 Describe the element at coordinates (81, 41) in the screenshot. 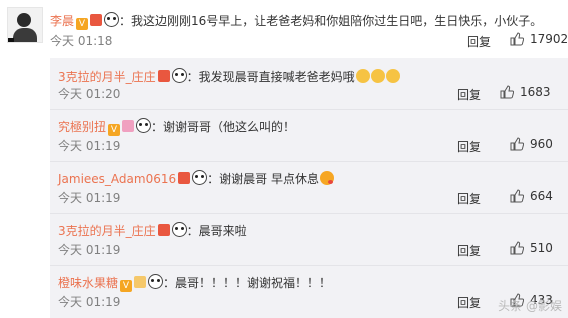

I see `main-comment-time: 今天 01:18` at that location.